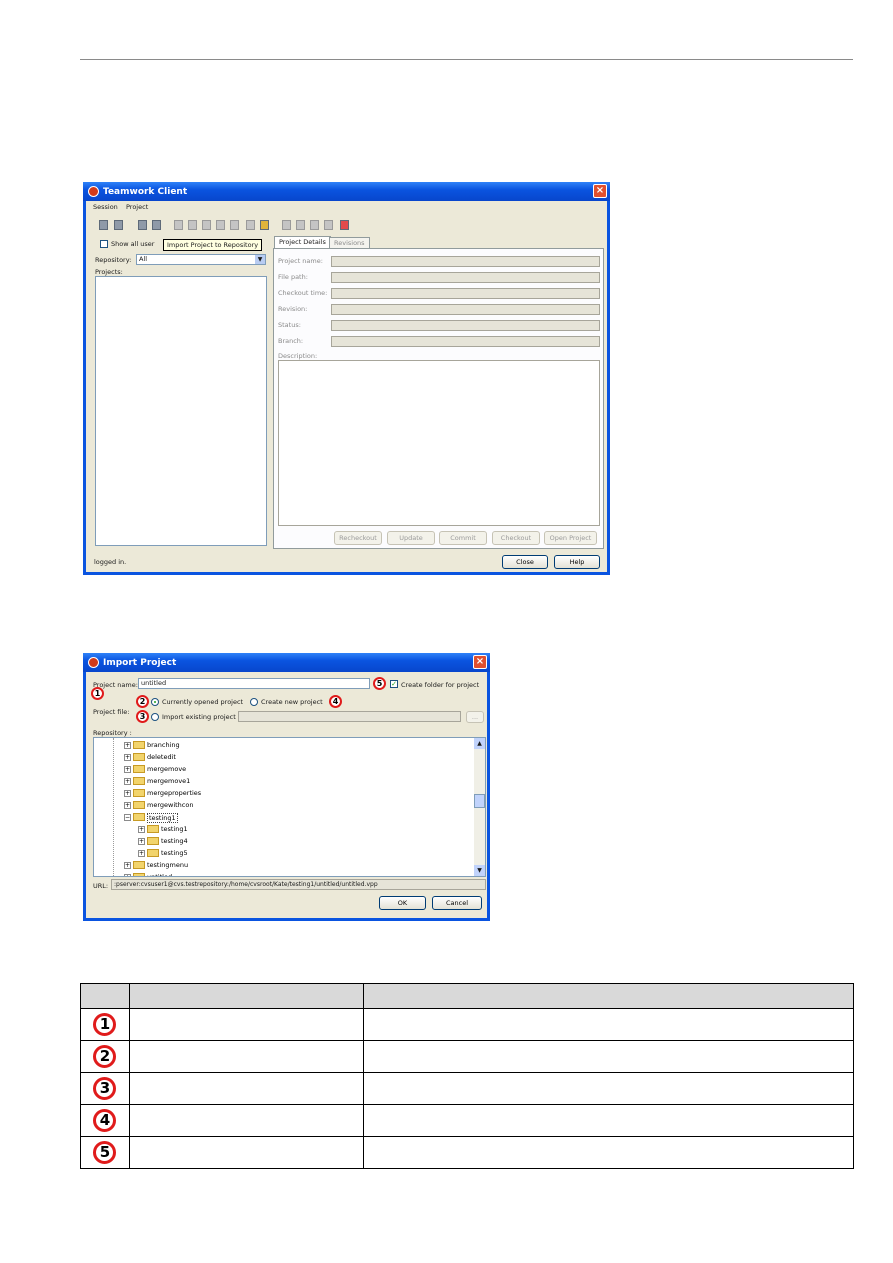 Image resolution: width=893 pixels, height=1263 pixels. What do you see at coordinates (155, 702) in the screenshot?
I see `currently-opened-radio` at bounding box center [155, 702].